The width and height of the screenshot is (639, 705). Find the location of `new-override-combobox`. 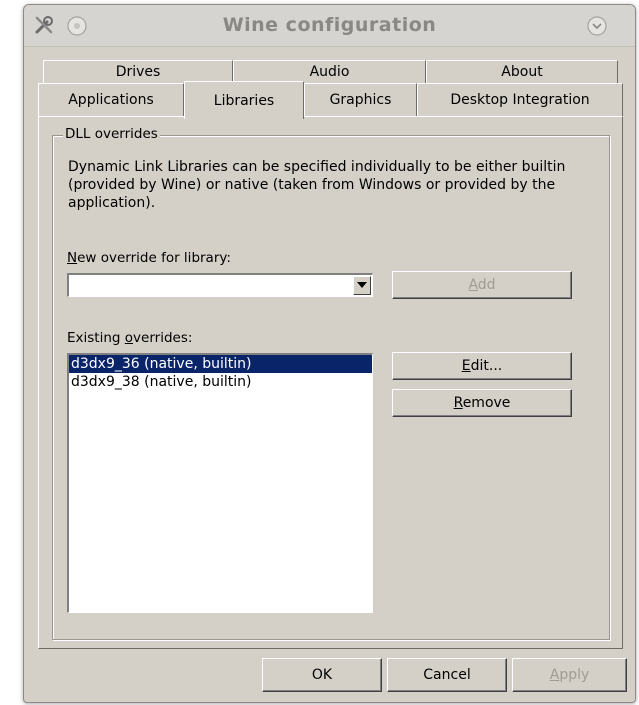

new-override-combobox is located at coordinates (220, 285).